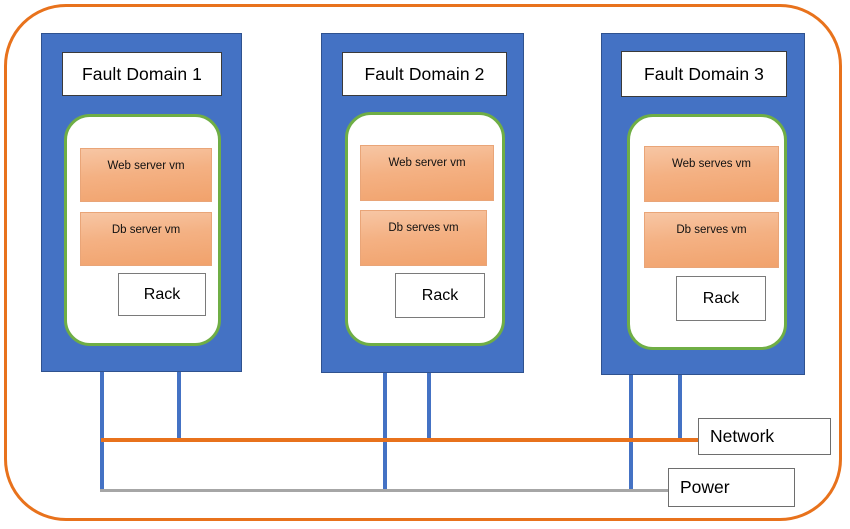  I want to click on fault-domain-2-host: Web server vm Db serves vm Rack, so click(425, 229).